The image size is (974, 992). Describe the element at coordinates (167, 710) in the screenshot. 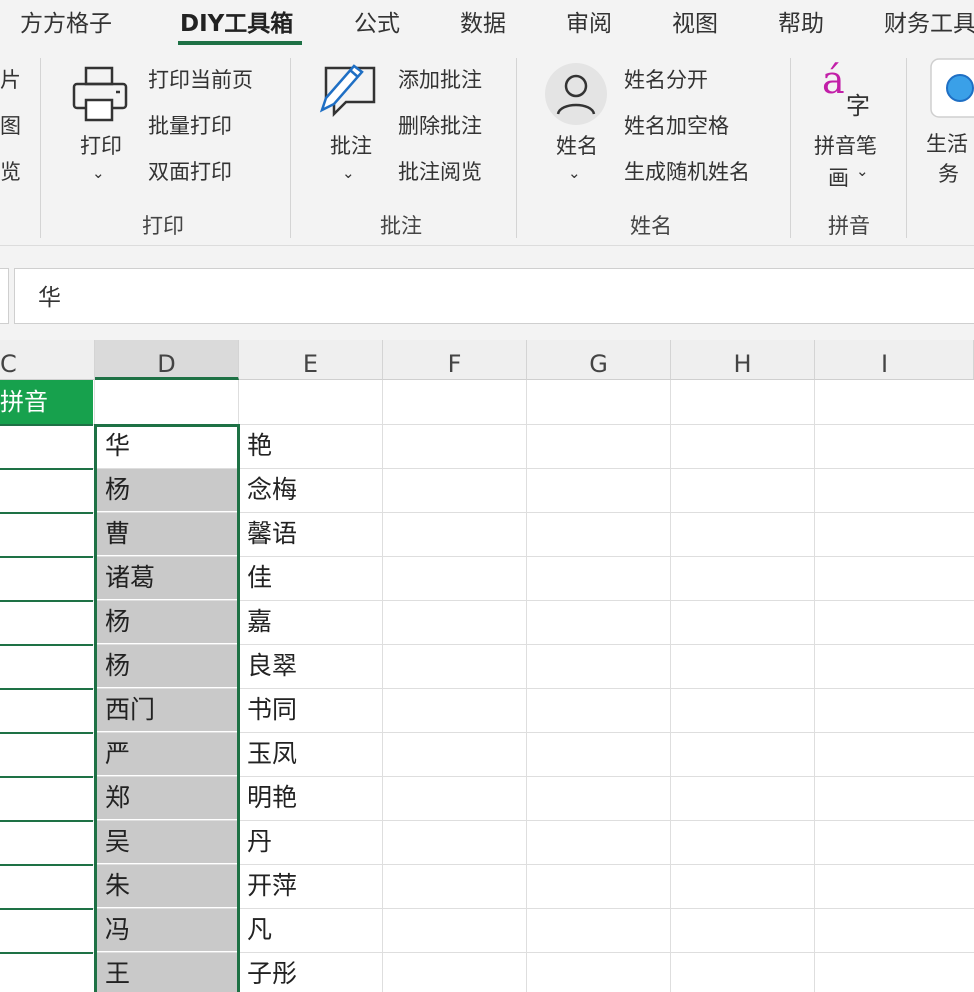

I see `cell-d: 西门` at that location.